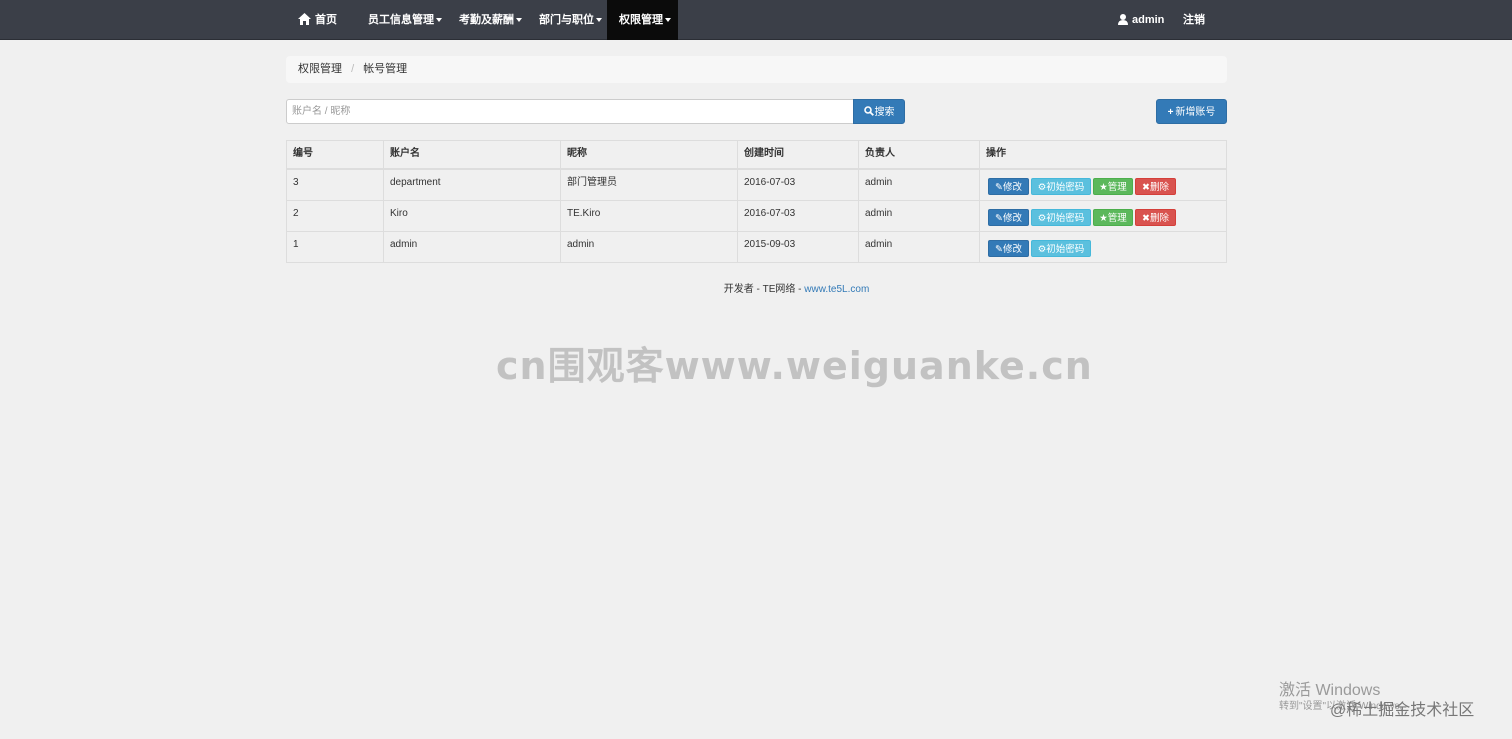  What do you see at coordinates (918, 154) in the screenshot?
I see `header-owner: 负责人` at bounding box center [918, 154].